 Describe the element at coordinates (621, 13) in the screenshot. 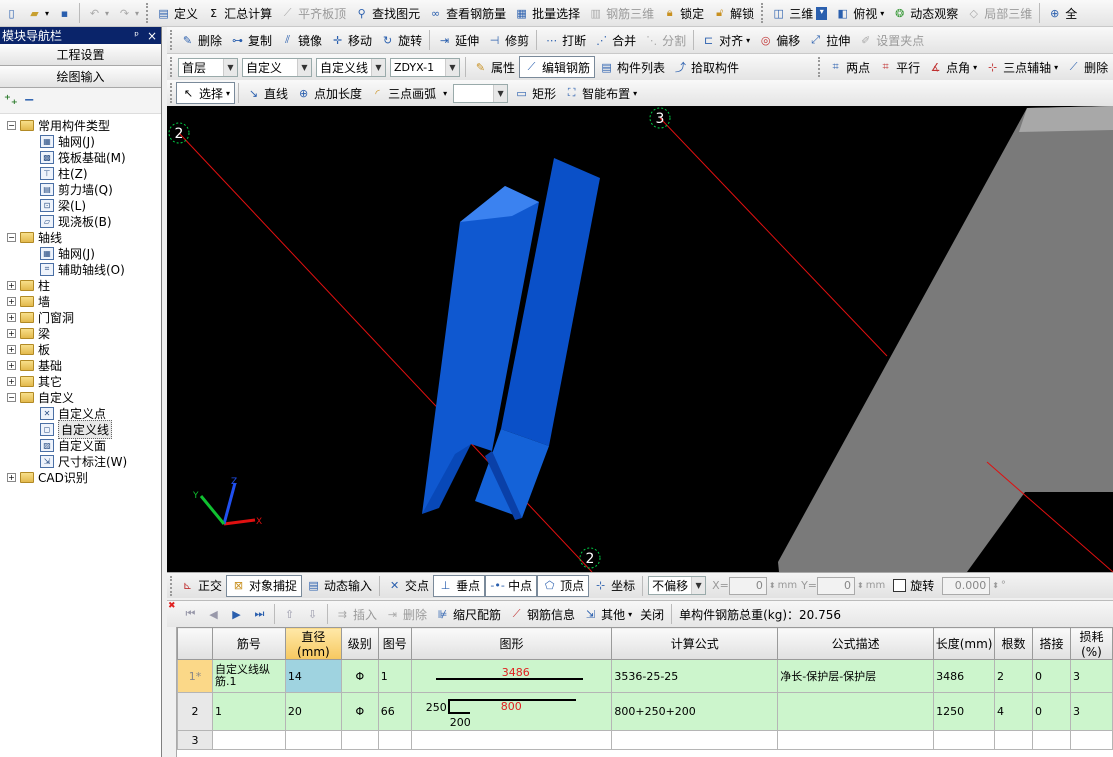

I see `rebar-3d-button: ▥ 钢筋三维` at that location.